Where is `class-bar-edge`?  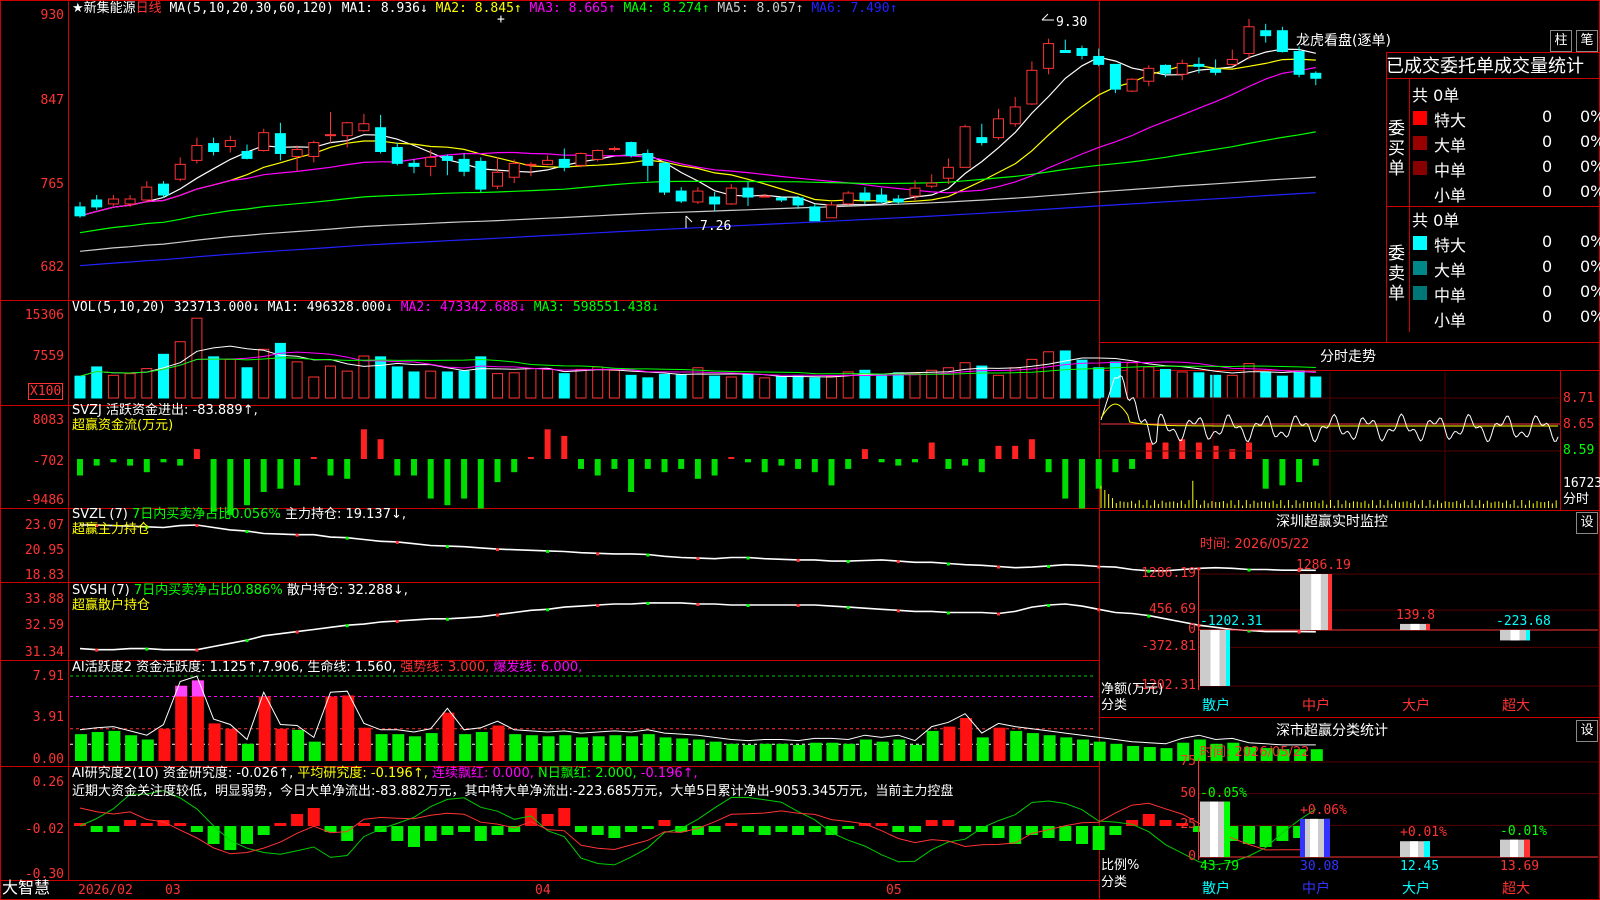
class-bar-edge is located at coordinates (1527, 848).